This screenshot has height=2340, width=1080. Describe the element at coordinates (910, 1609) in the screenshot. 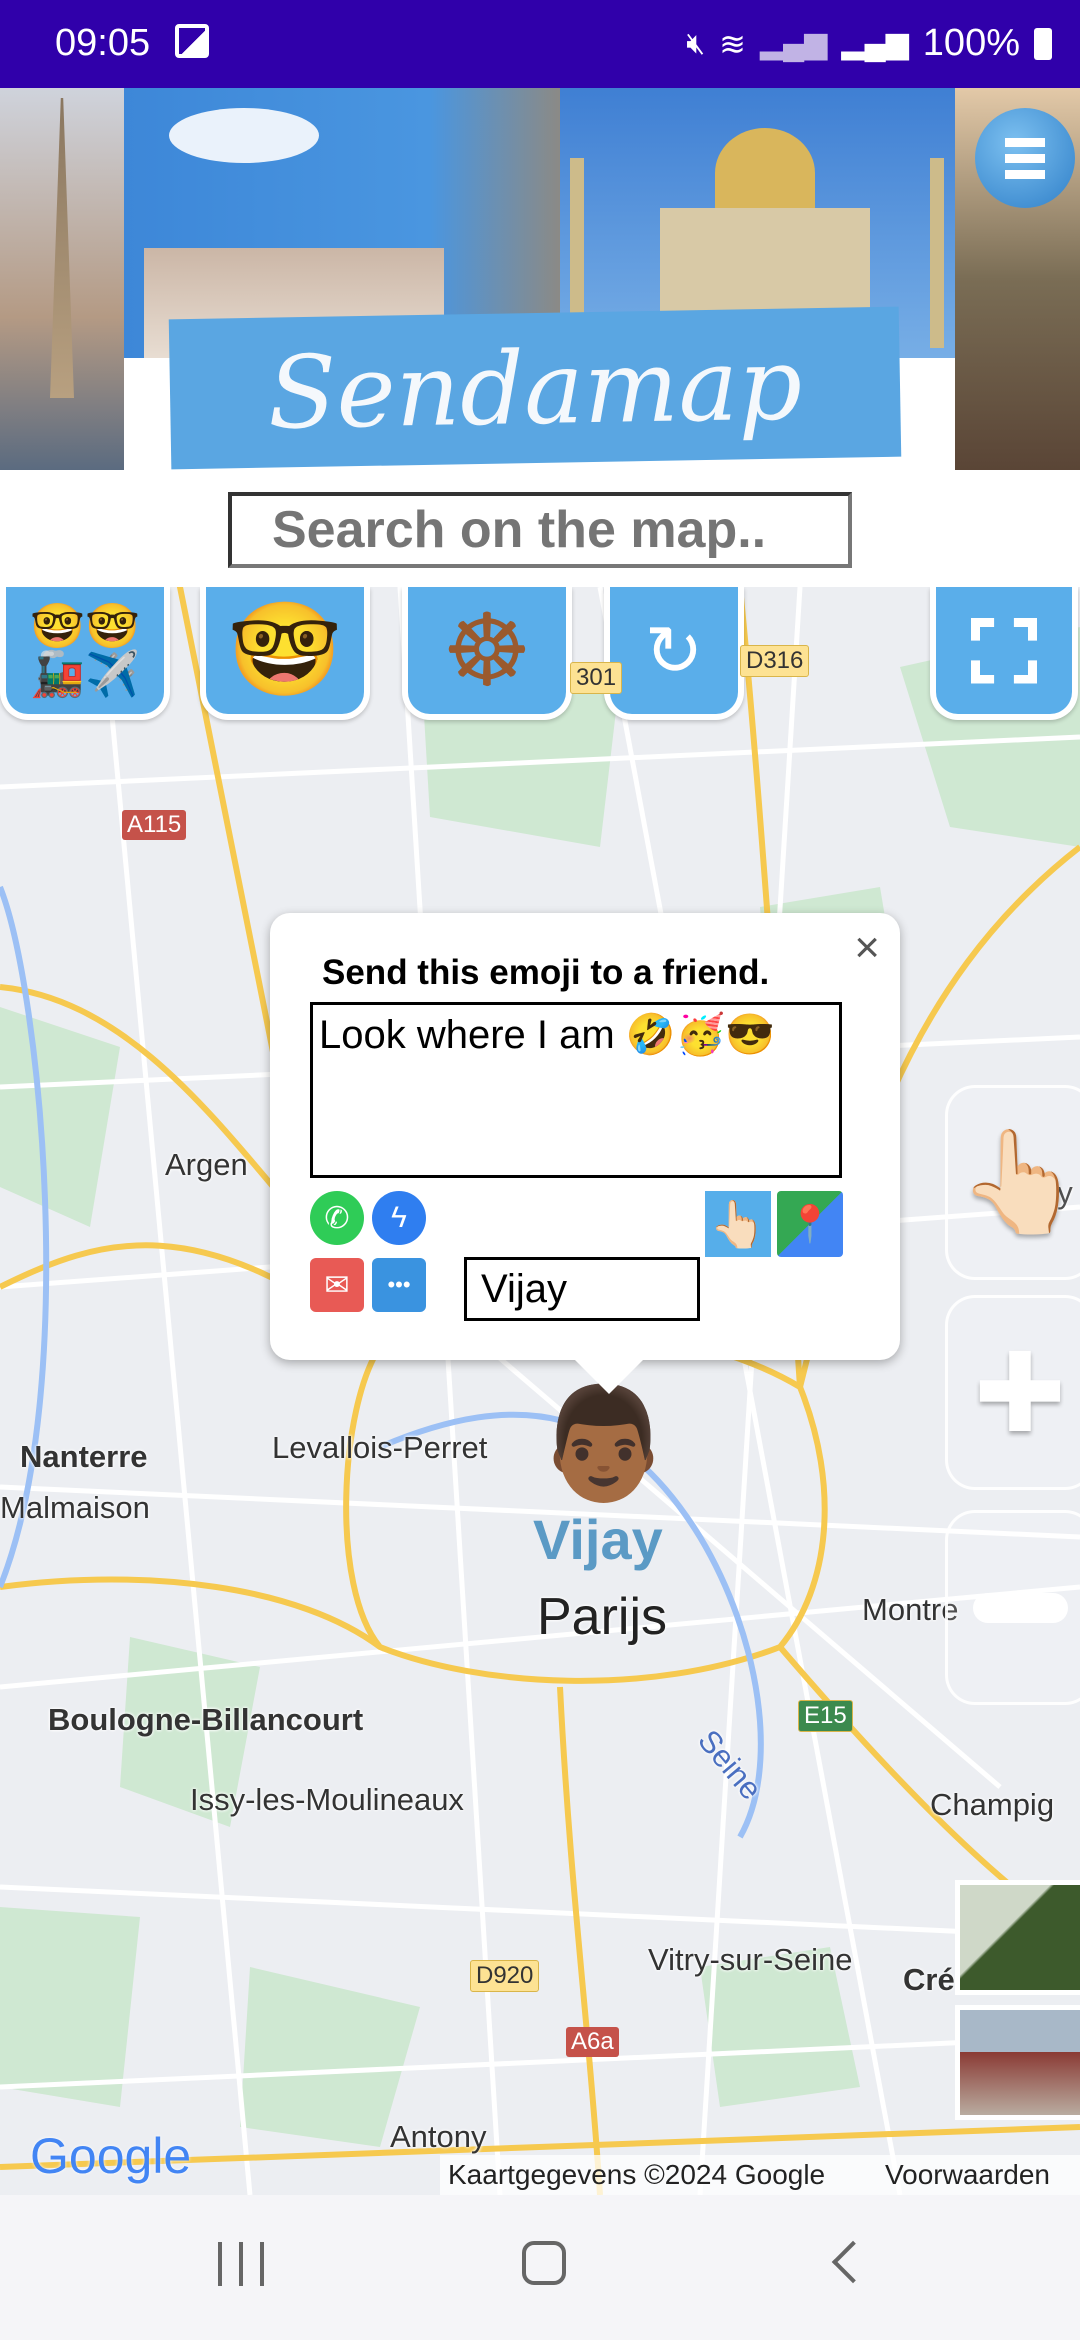

I see `map-label: Montre` at that location.